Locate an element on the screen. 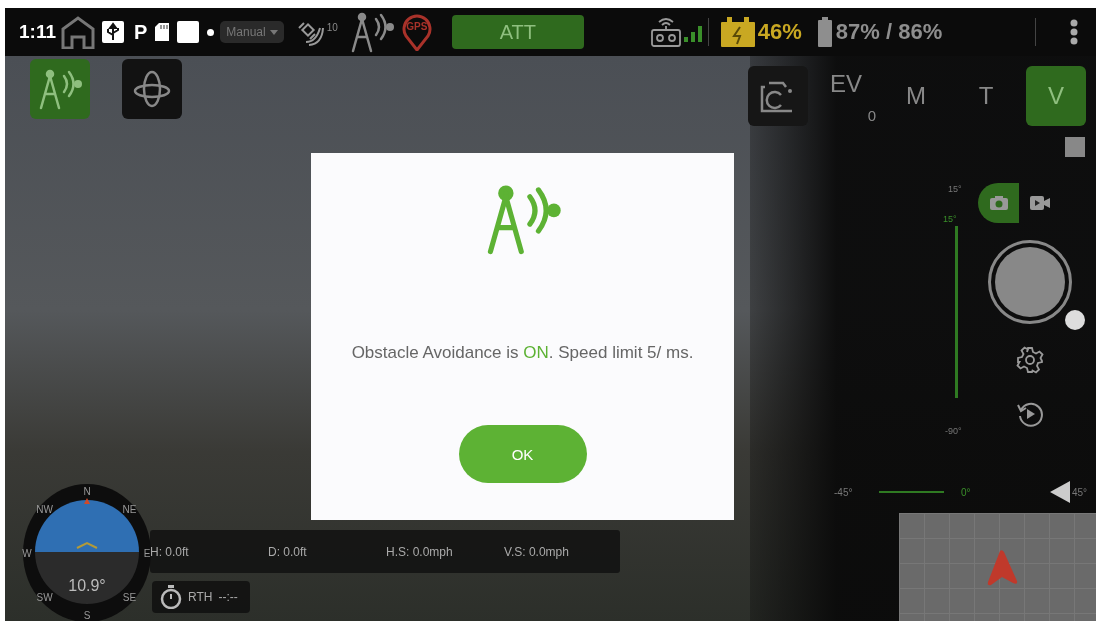 The height and width of the screenshot is (626, 1099). compass-direction-label: SW is located at coordinates (44, 597).